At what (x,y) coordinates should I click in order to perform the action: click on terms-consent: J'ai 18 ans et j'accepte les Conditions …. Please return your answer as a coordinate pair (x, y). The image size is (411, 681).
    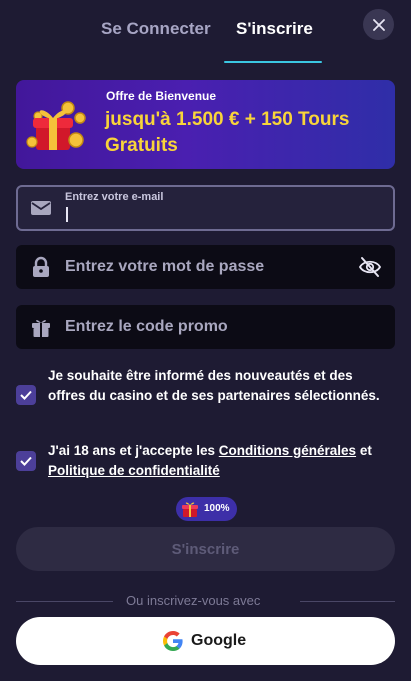
    Looking at the image, I should click on (205, 461).